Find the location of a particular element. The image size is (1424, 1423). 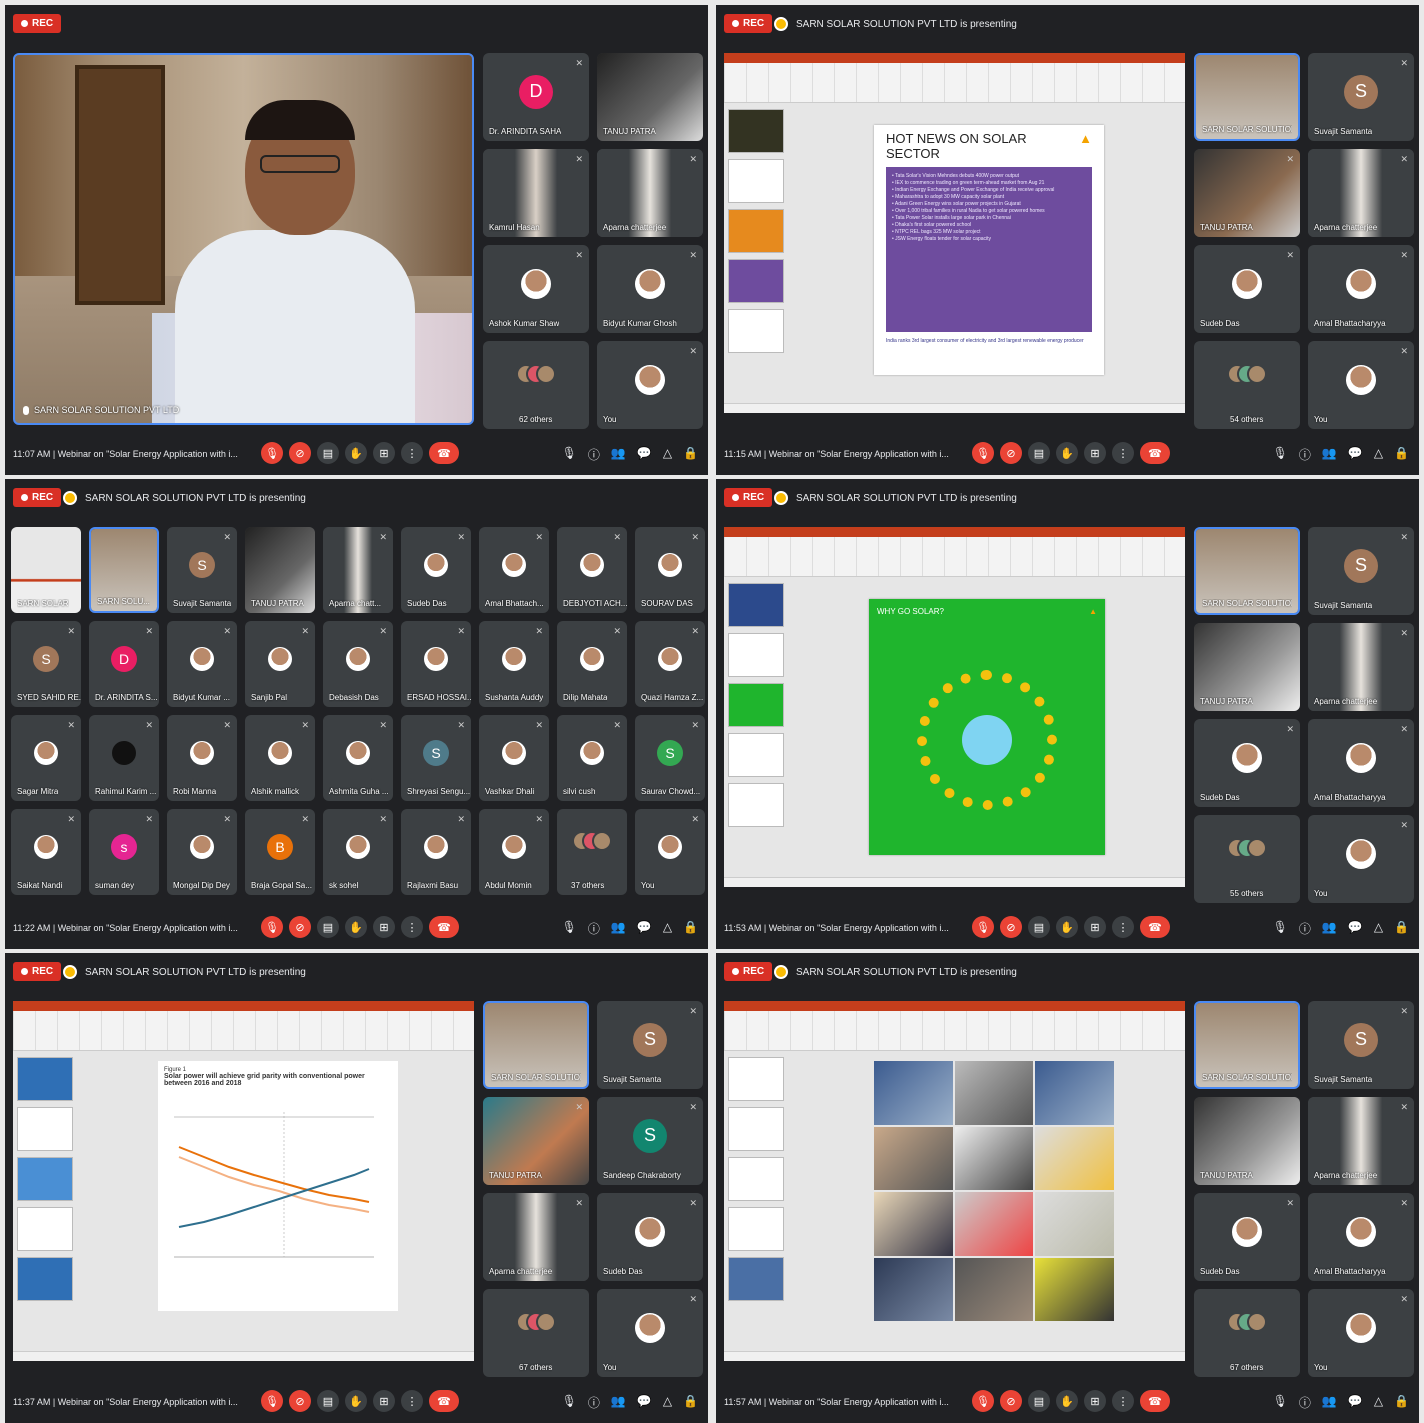

participant-tile: ✕ Robi Manna is located at coordinates (202, 758).